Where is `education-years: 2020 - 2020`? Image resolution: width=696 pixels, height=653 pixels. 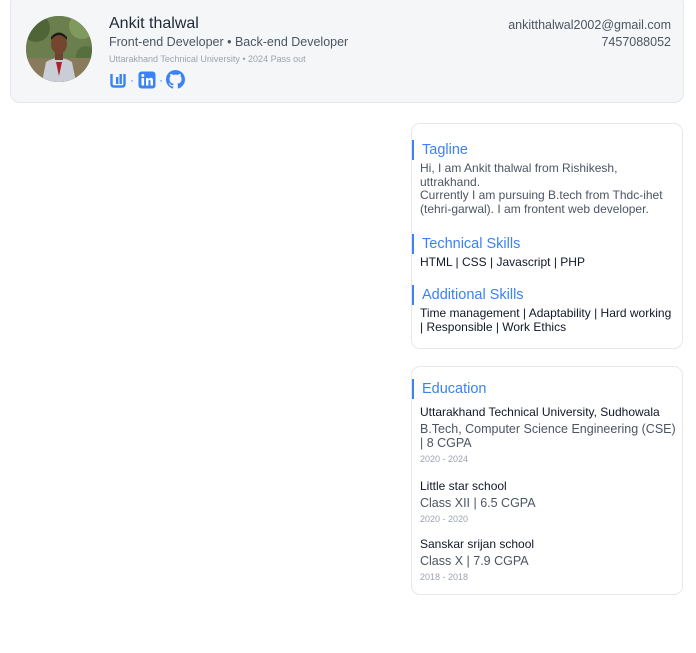
education-years: 2020 - 2020 is located at coordinates (444, 519).